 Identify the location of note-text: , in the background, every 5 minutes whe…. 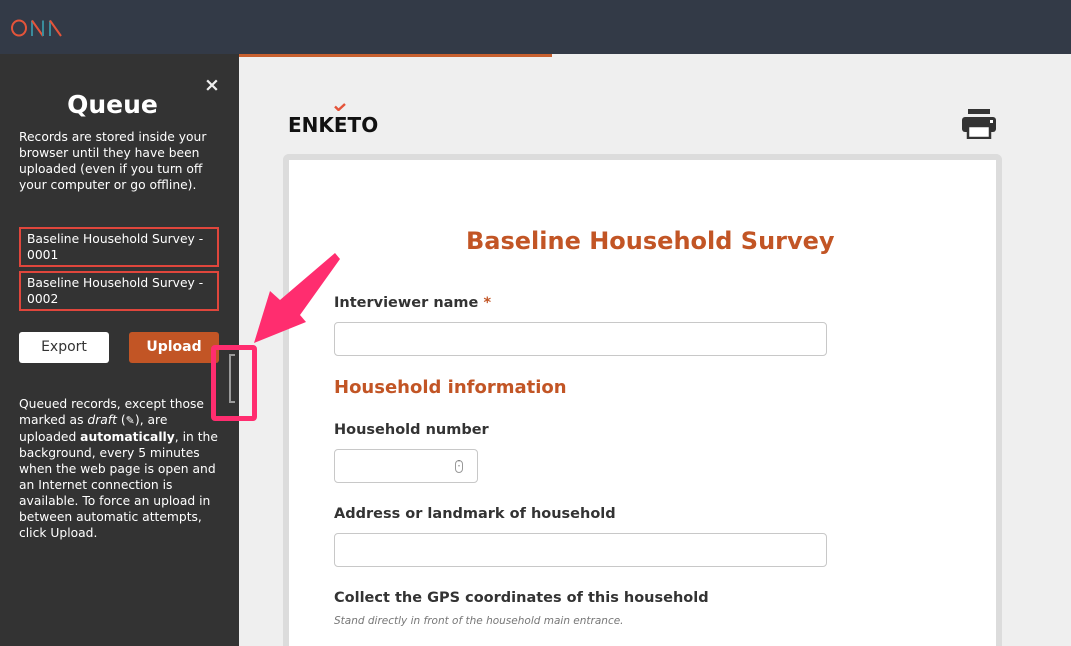
(118, 485).